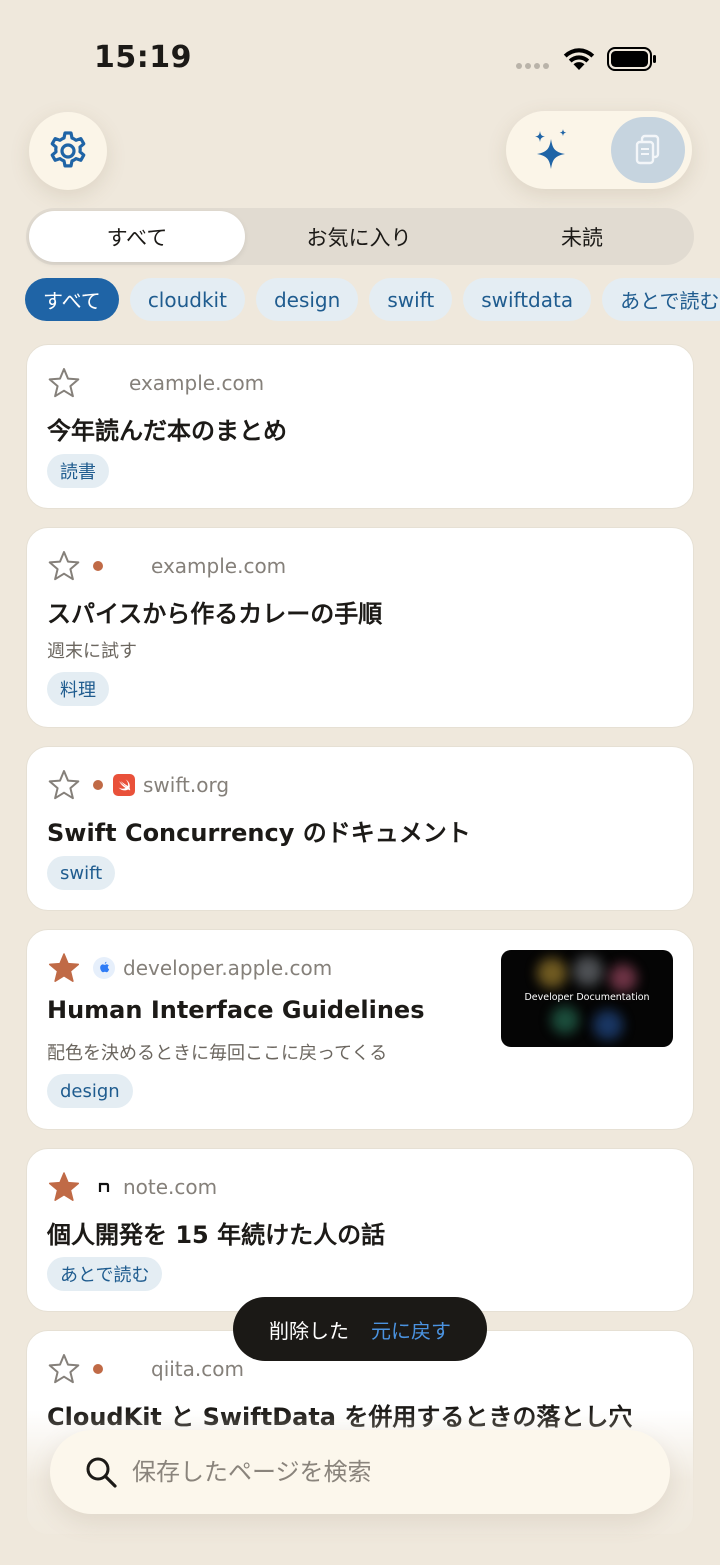  I want to click on sparkles-icon, so click(551, 149).